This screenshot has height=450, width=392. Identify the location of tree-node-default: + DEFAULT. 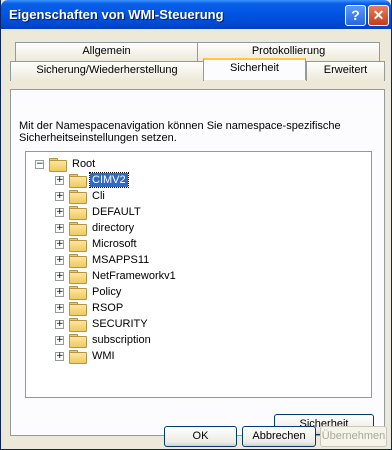
(99, 212).